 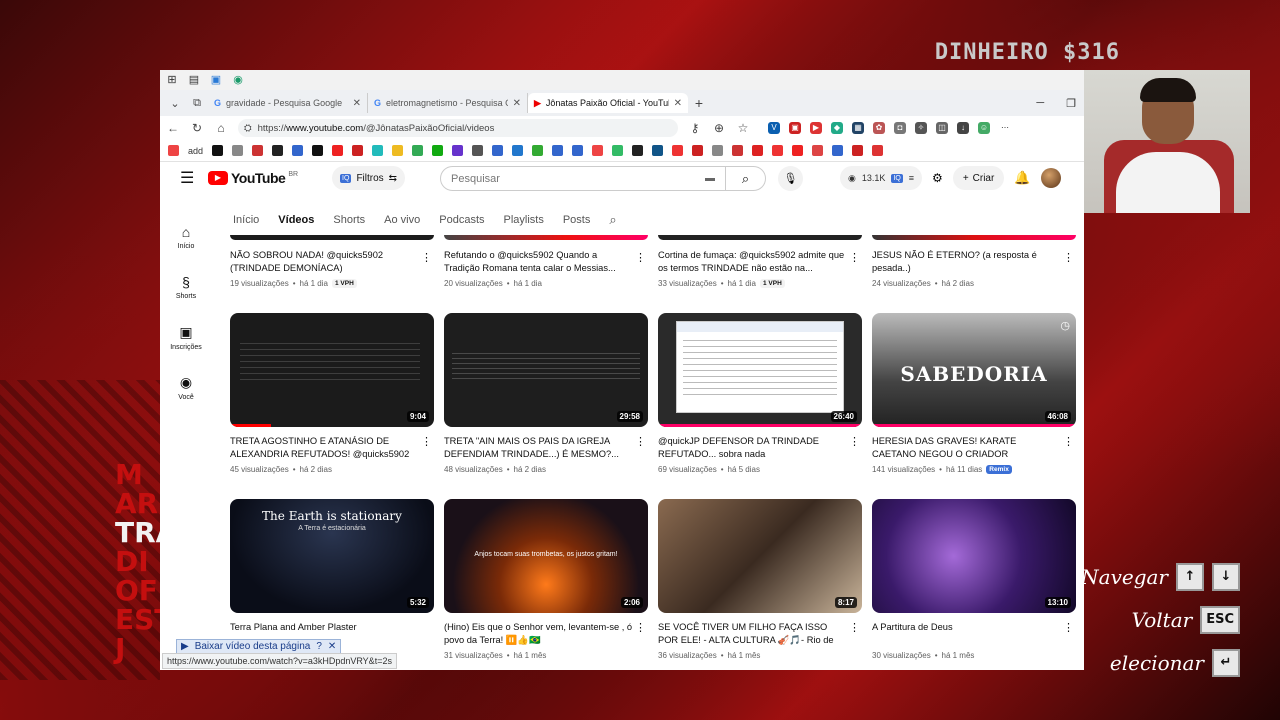 I want to click on site-info-icon: ⛭, so click(x=248, y=128).